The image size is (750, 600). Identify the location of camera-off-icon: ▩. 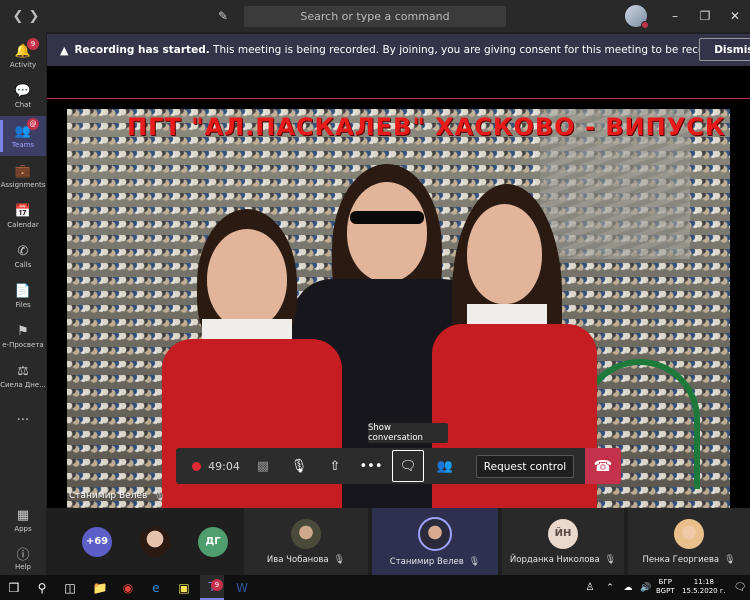
(263, 466).